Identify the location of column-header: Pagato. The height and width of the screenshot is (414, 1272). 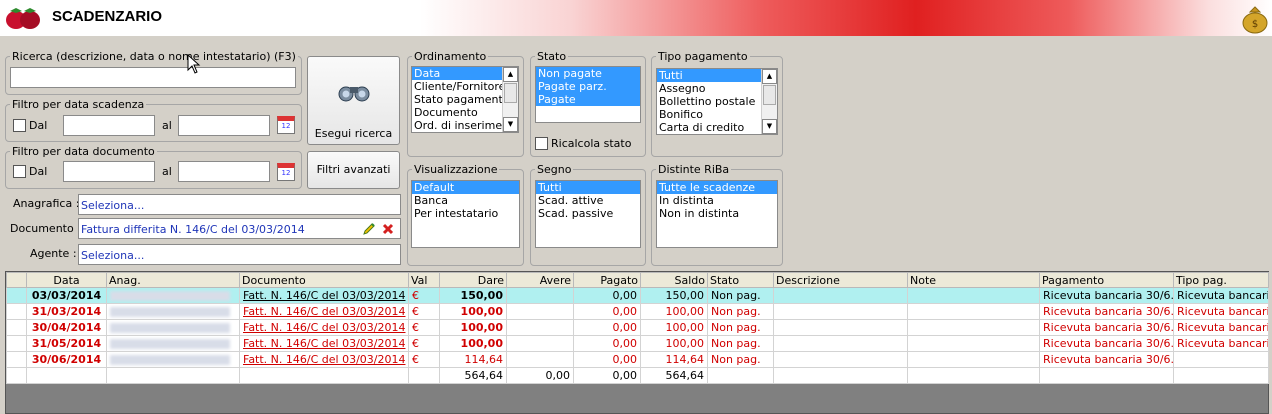
(607, 280).